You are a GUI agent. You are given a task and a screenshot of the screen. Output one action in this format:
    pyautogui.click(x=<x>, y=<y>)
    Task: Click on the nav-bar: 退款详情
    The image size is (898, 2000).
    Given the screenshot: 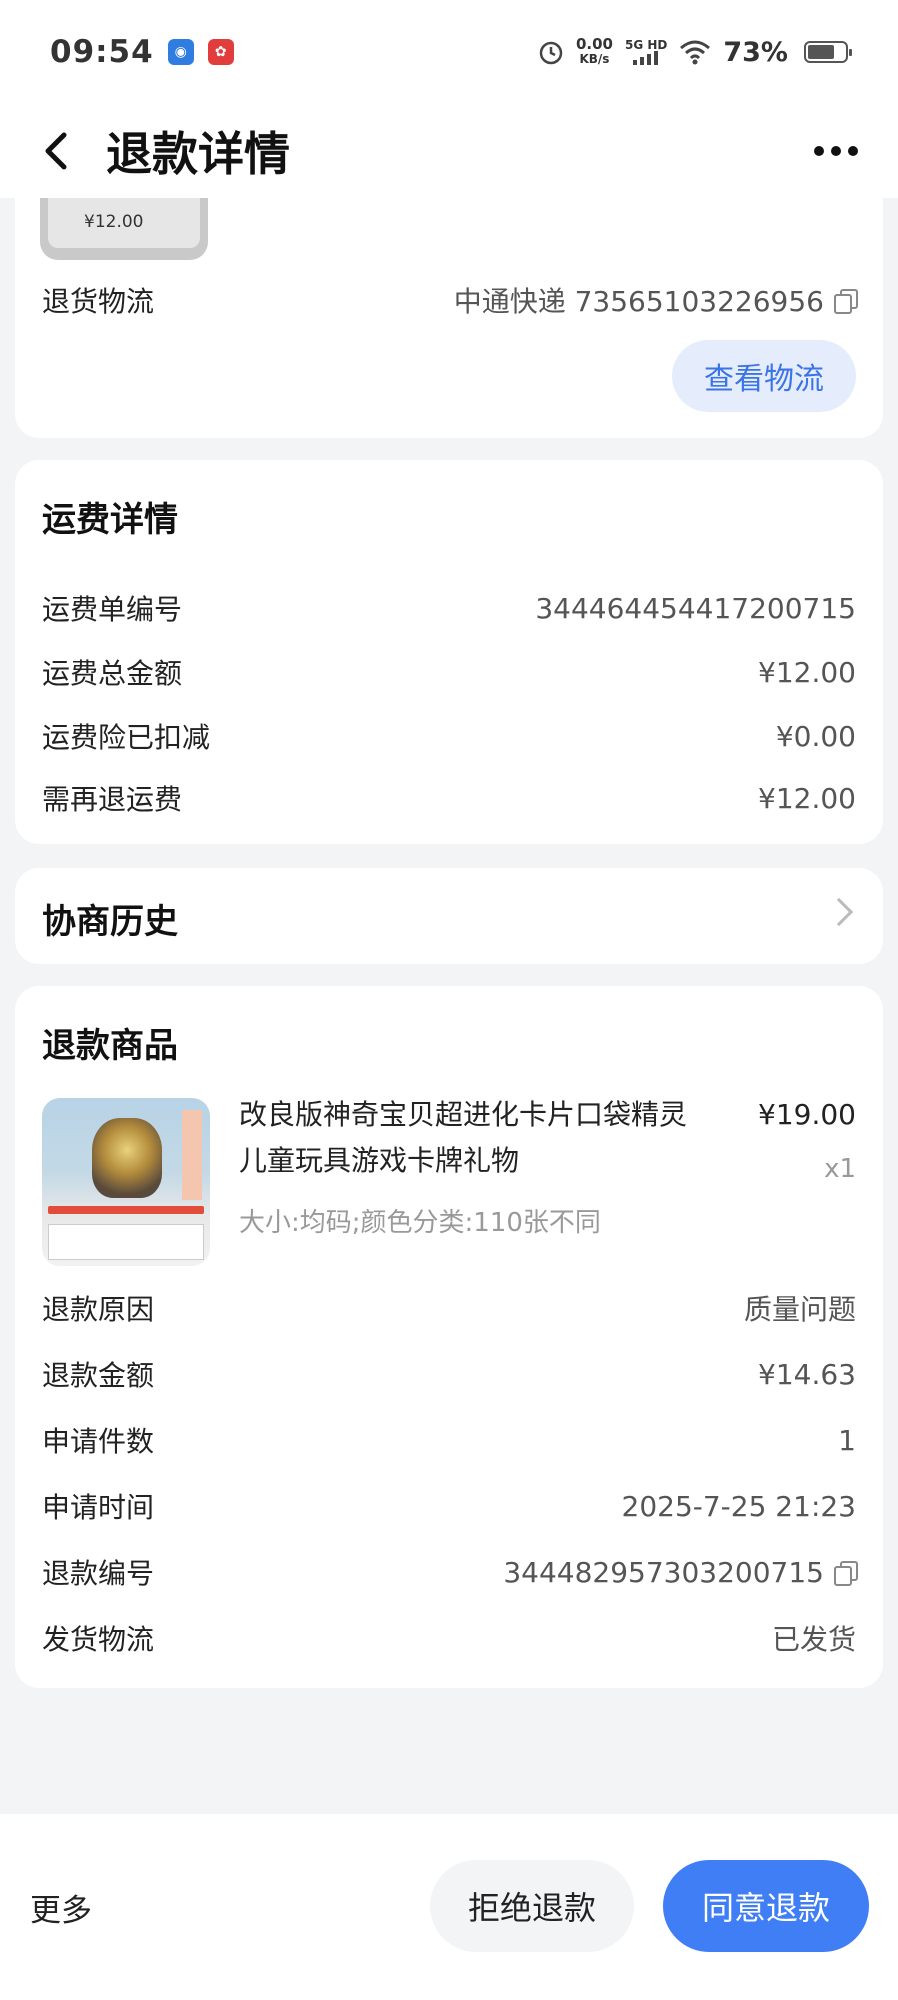 What is the action you would take?
    pyautogui.click(x=449, y=151)
    